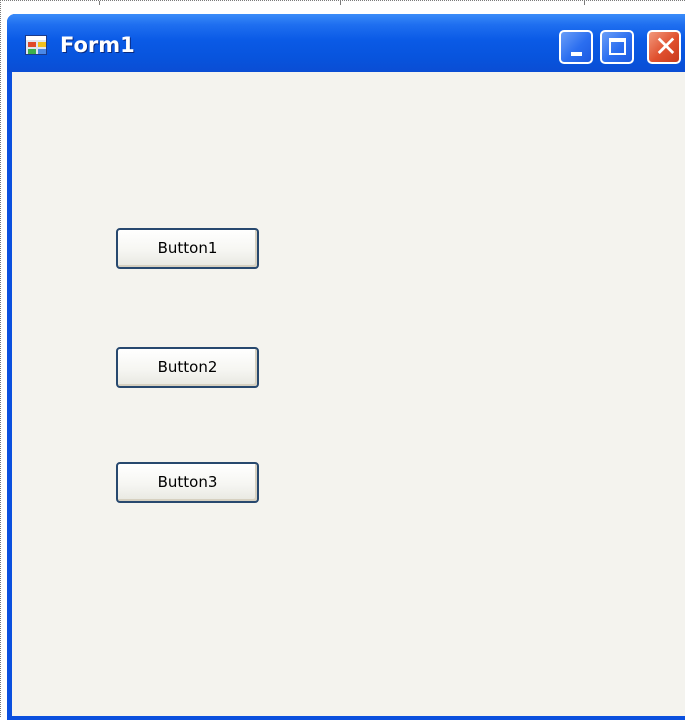 This screenshot has width=685, height=720. I want to click on maximize-button, so click(617, 47).